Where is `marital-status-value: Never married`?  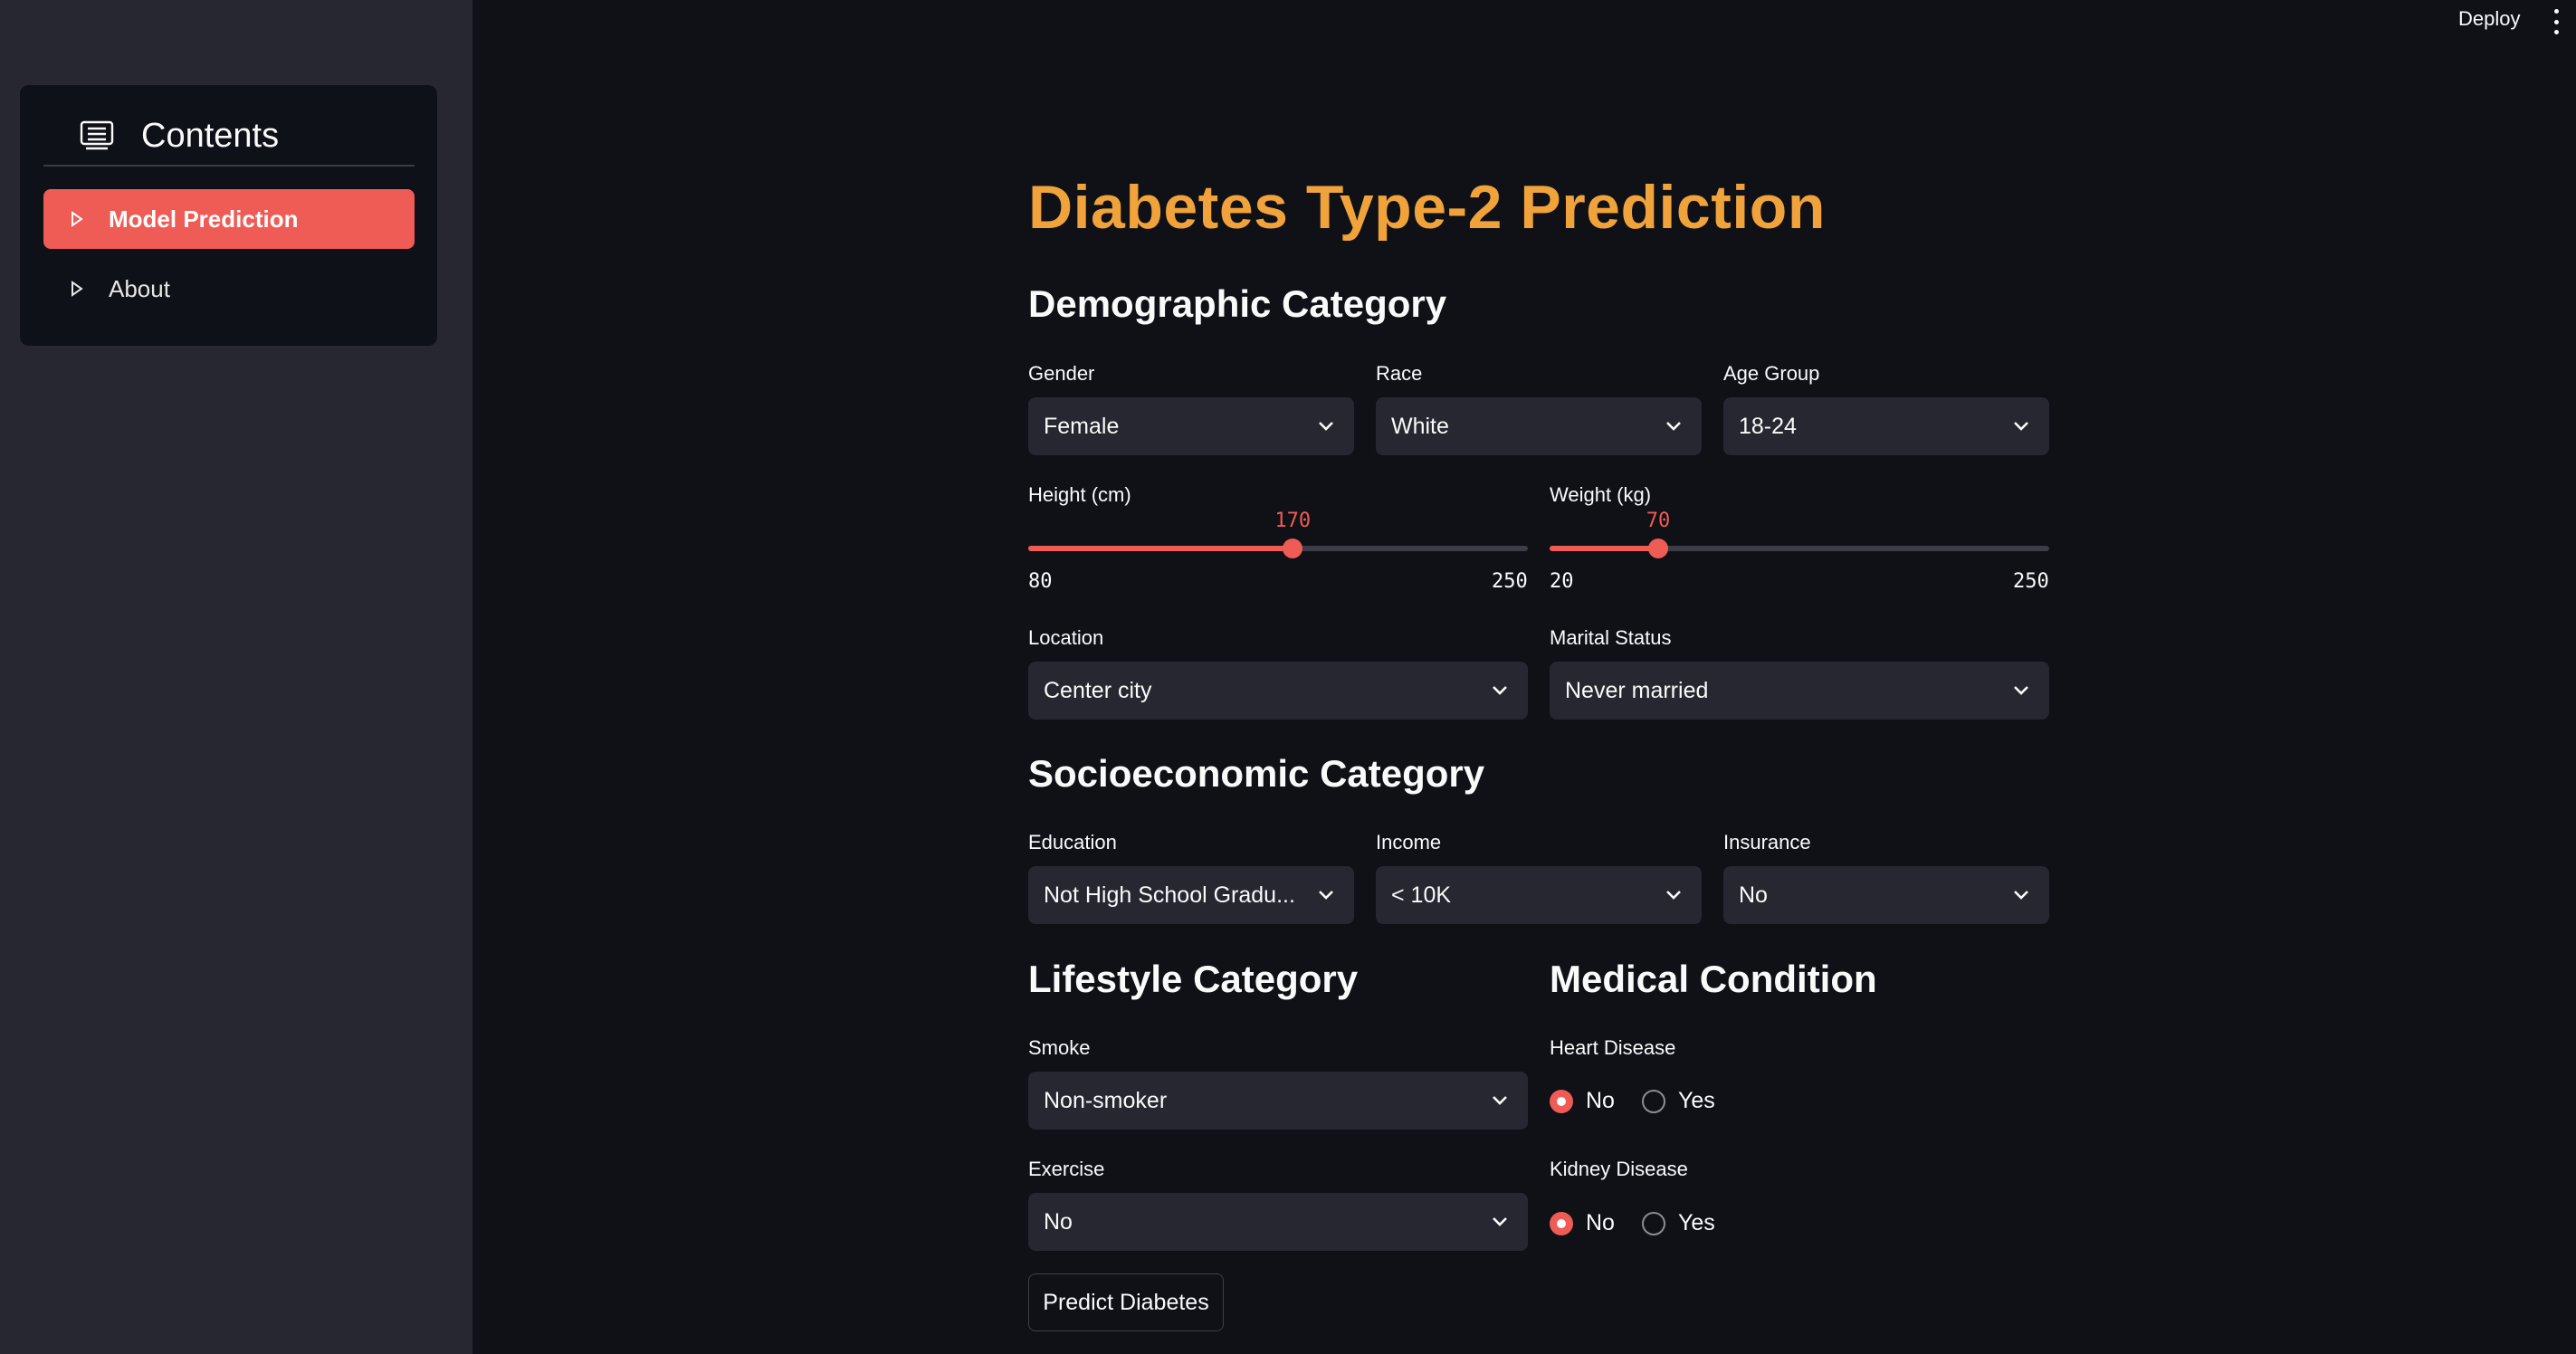
marital-status-value: Never married is located at coordinates (1637, 690).